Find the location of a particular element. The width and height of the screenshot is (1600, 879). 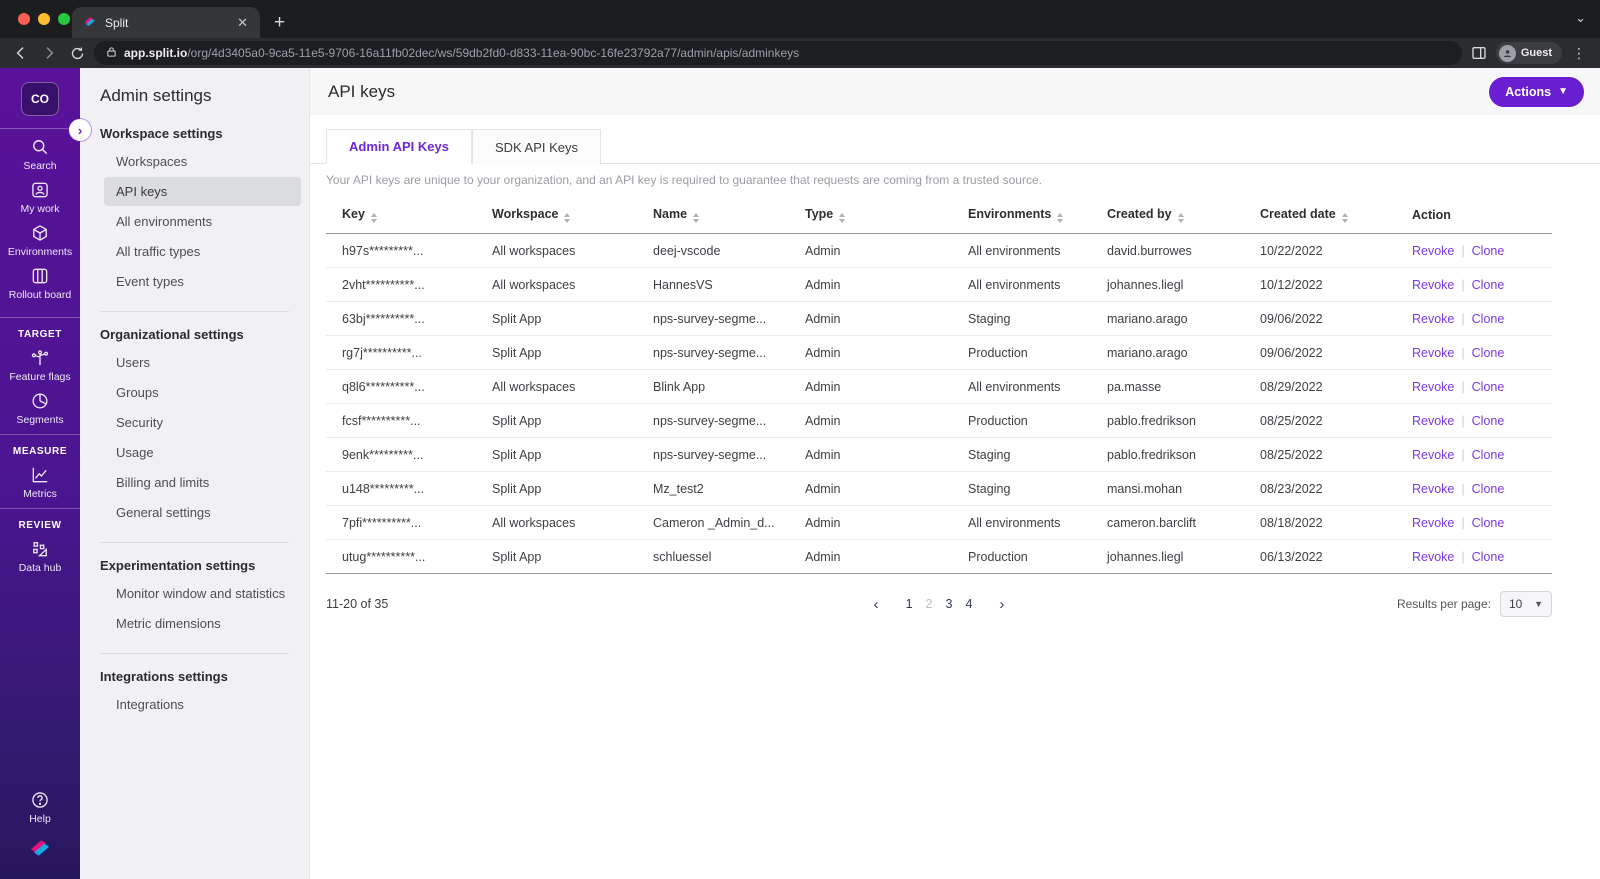

tab-admin-api-keys: Admin API Keys is located at coordinates (399, 146).